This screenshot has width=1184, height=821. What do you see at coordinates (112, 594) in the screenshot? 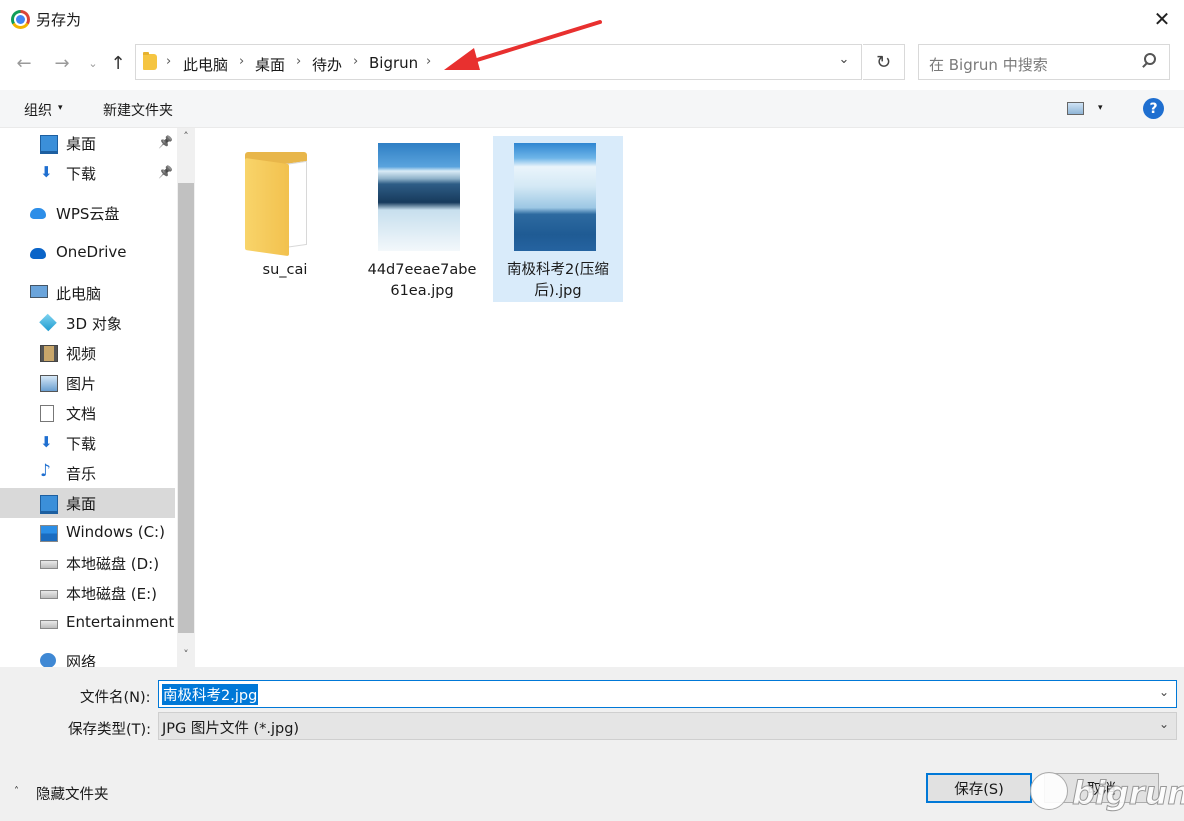
I see `sidebar-item-label: 本地磁盘 (E:)` at bounding box center [112, 594].